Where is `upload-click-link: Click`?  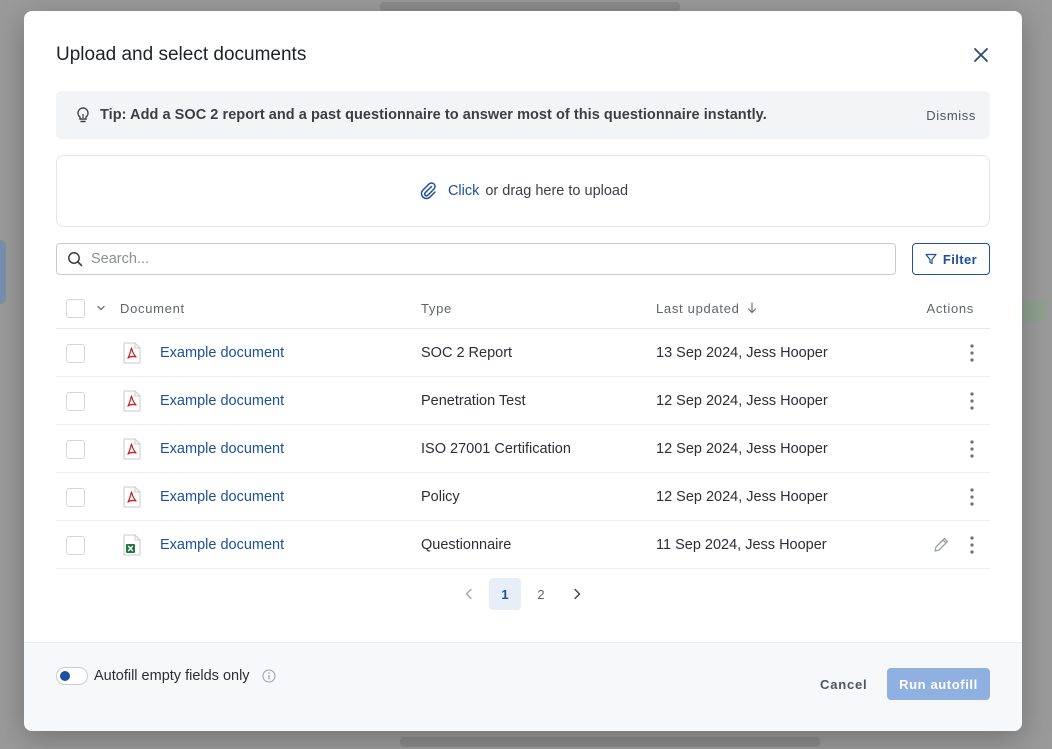
upload-click-link: Click is located at coordinates (463, 191).